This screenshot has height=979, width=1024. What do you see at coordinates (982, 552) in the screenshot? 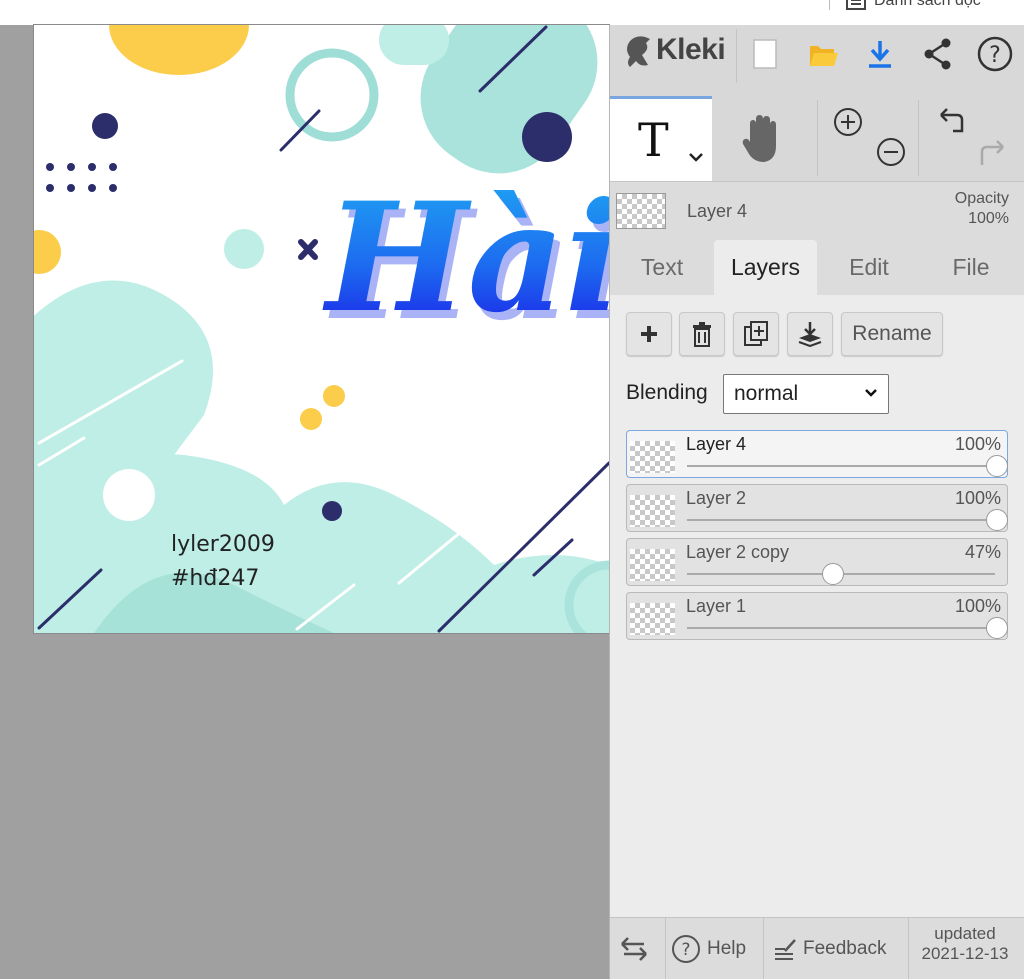
I see `layer-opacity-value: 47%` at bounding box center [982, 552].